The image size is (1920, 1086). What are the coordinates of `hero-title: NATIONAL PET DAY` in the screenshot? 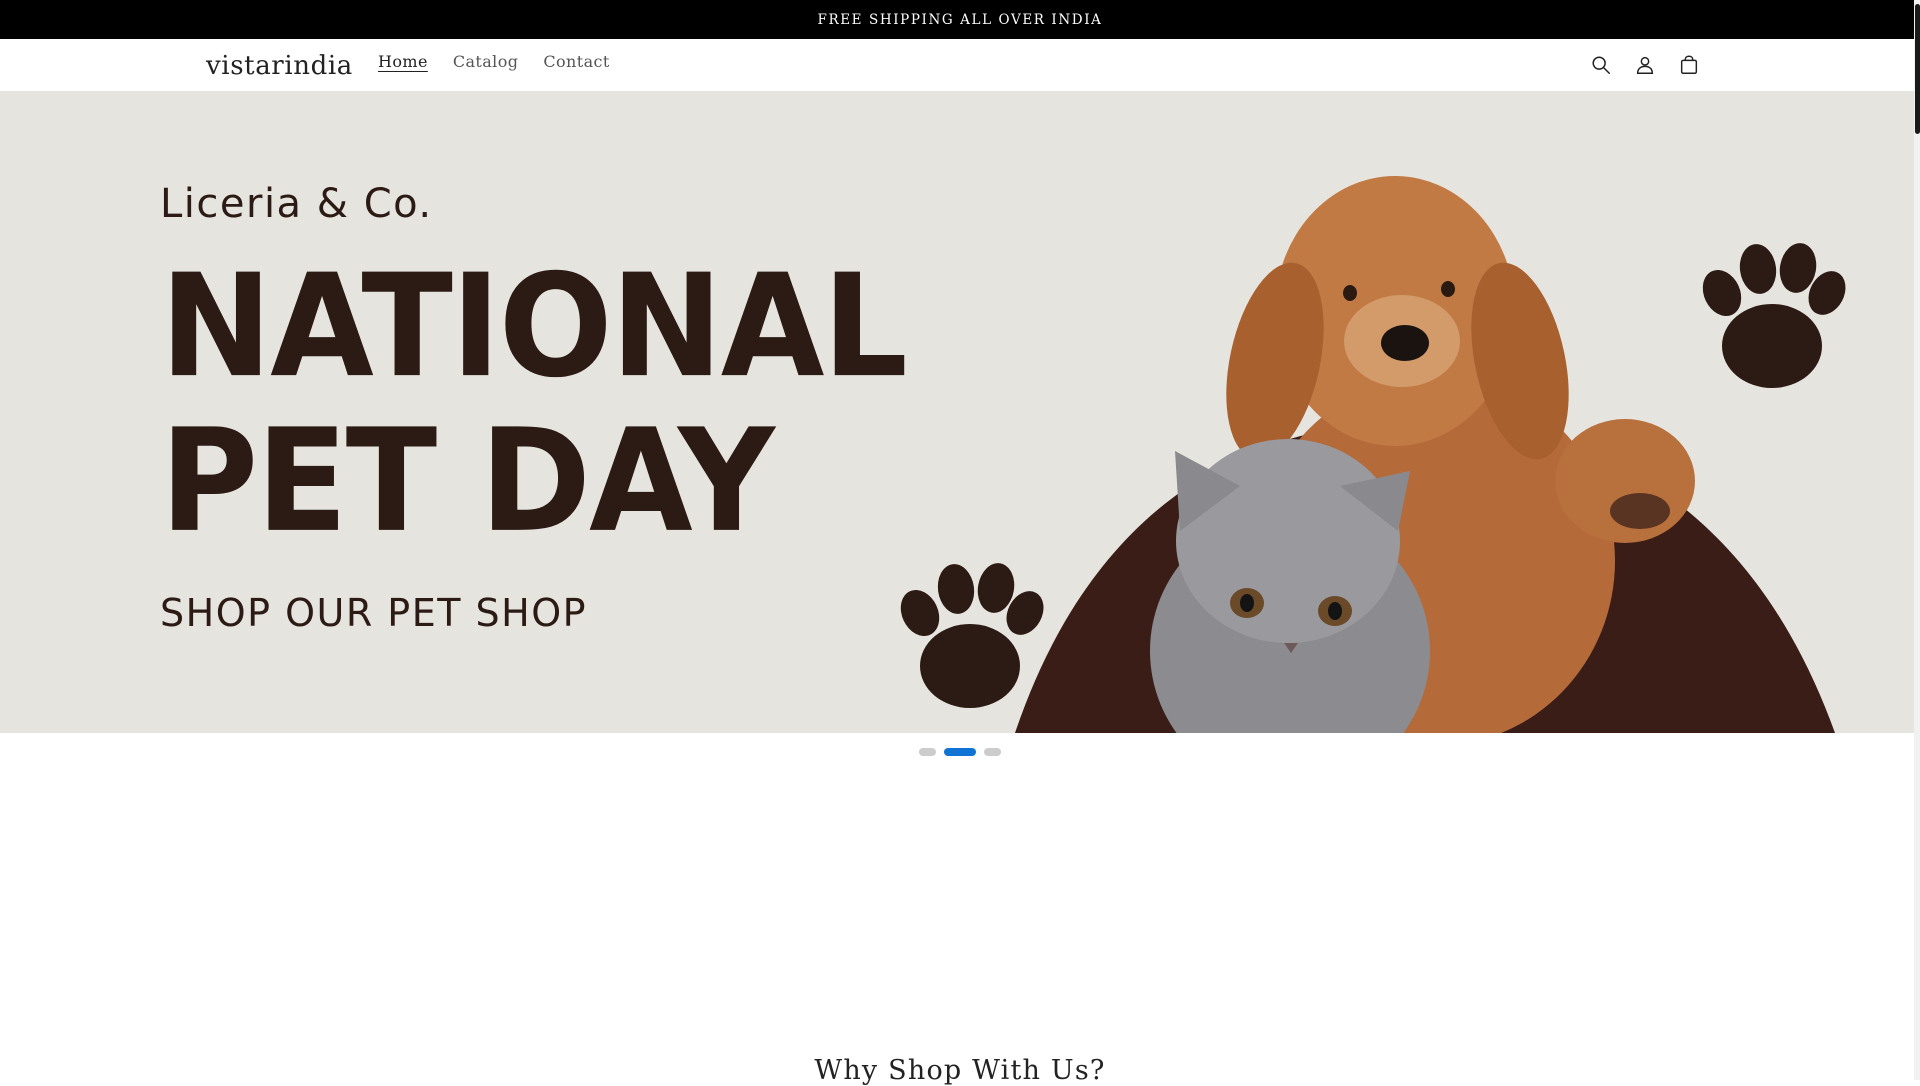 It's located at (534, 403).